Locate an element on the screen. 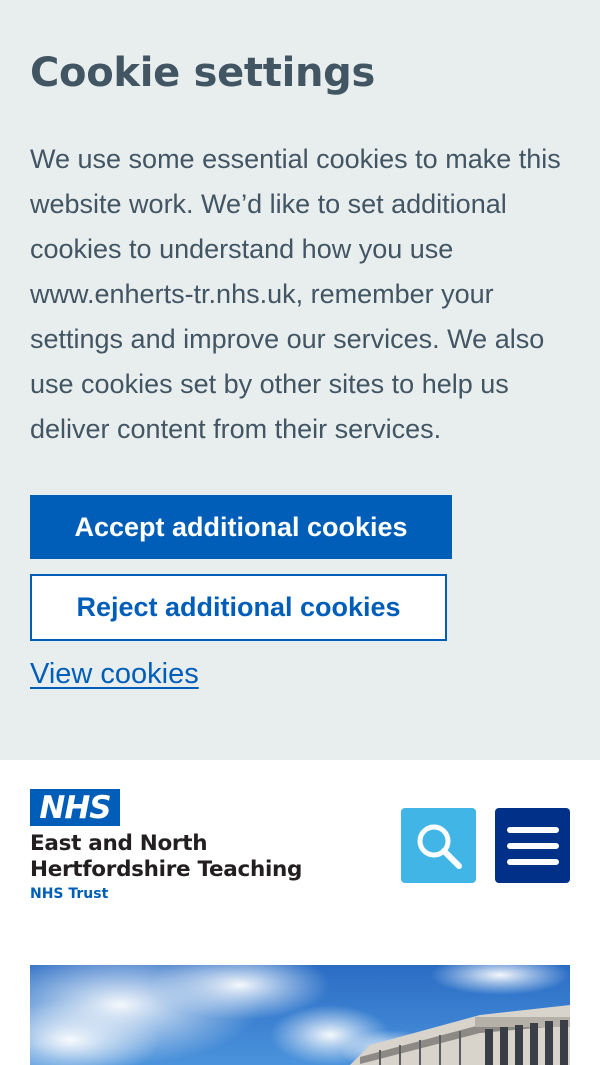  nhs-logo-text: NHS is located at coordinates (75, 807).